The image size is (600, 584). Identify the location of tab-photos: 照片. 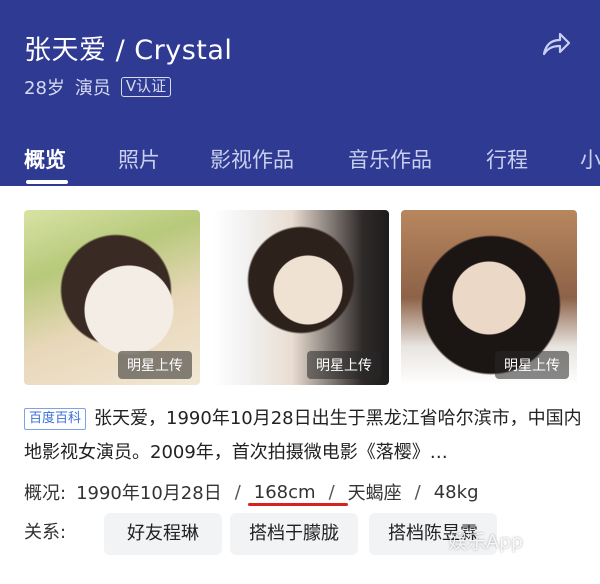
(139, 159).